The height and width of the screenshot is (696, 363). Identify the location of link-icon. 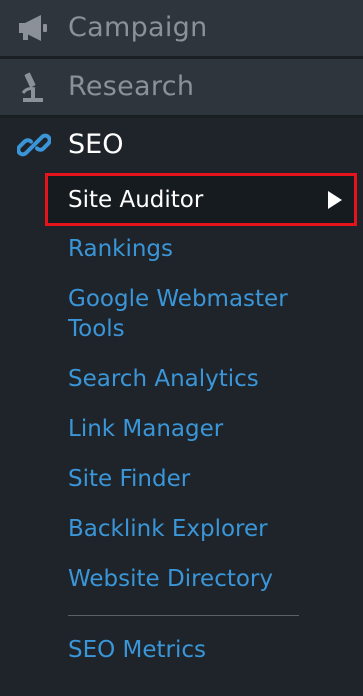
(34, 145).